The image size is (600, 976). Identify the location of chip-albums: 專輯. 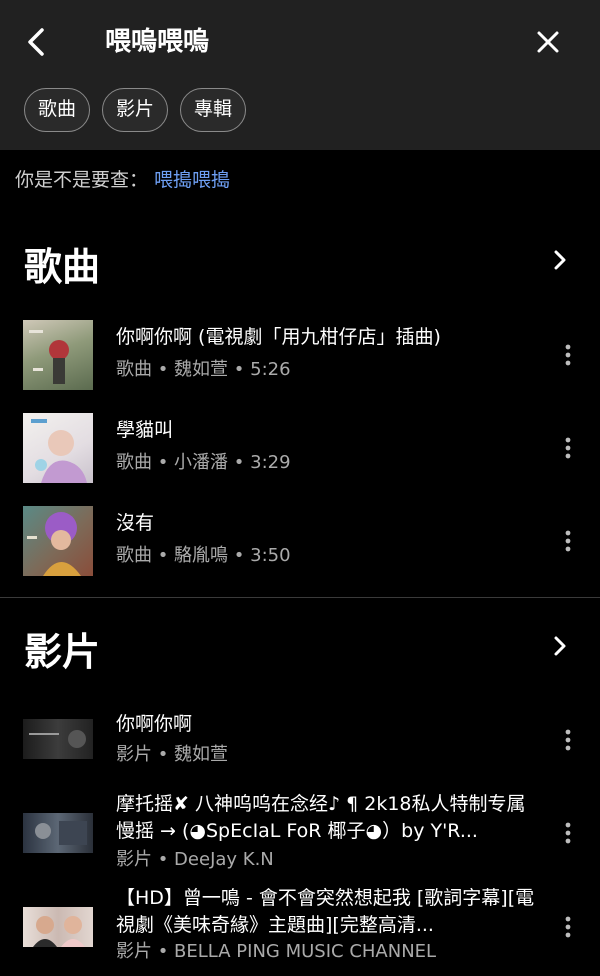
(213, 110).